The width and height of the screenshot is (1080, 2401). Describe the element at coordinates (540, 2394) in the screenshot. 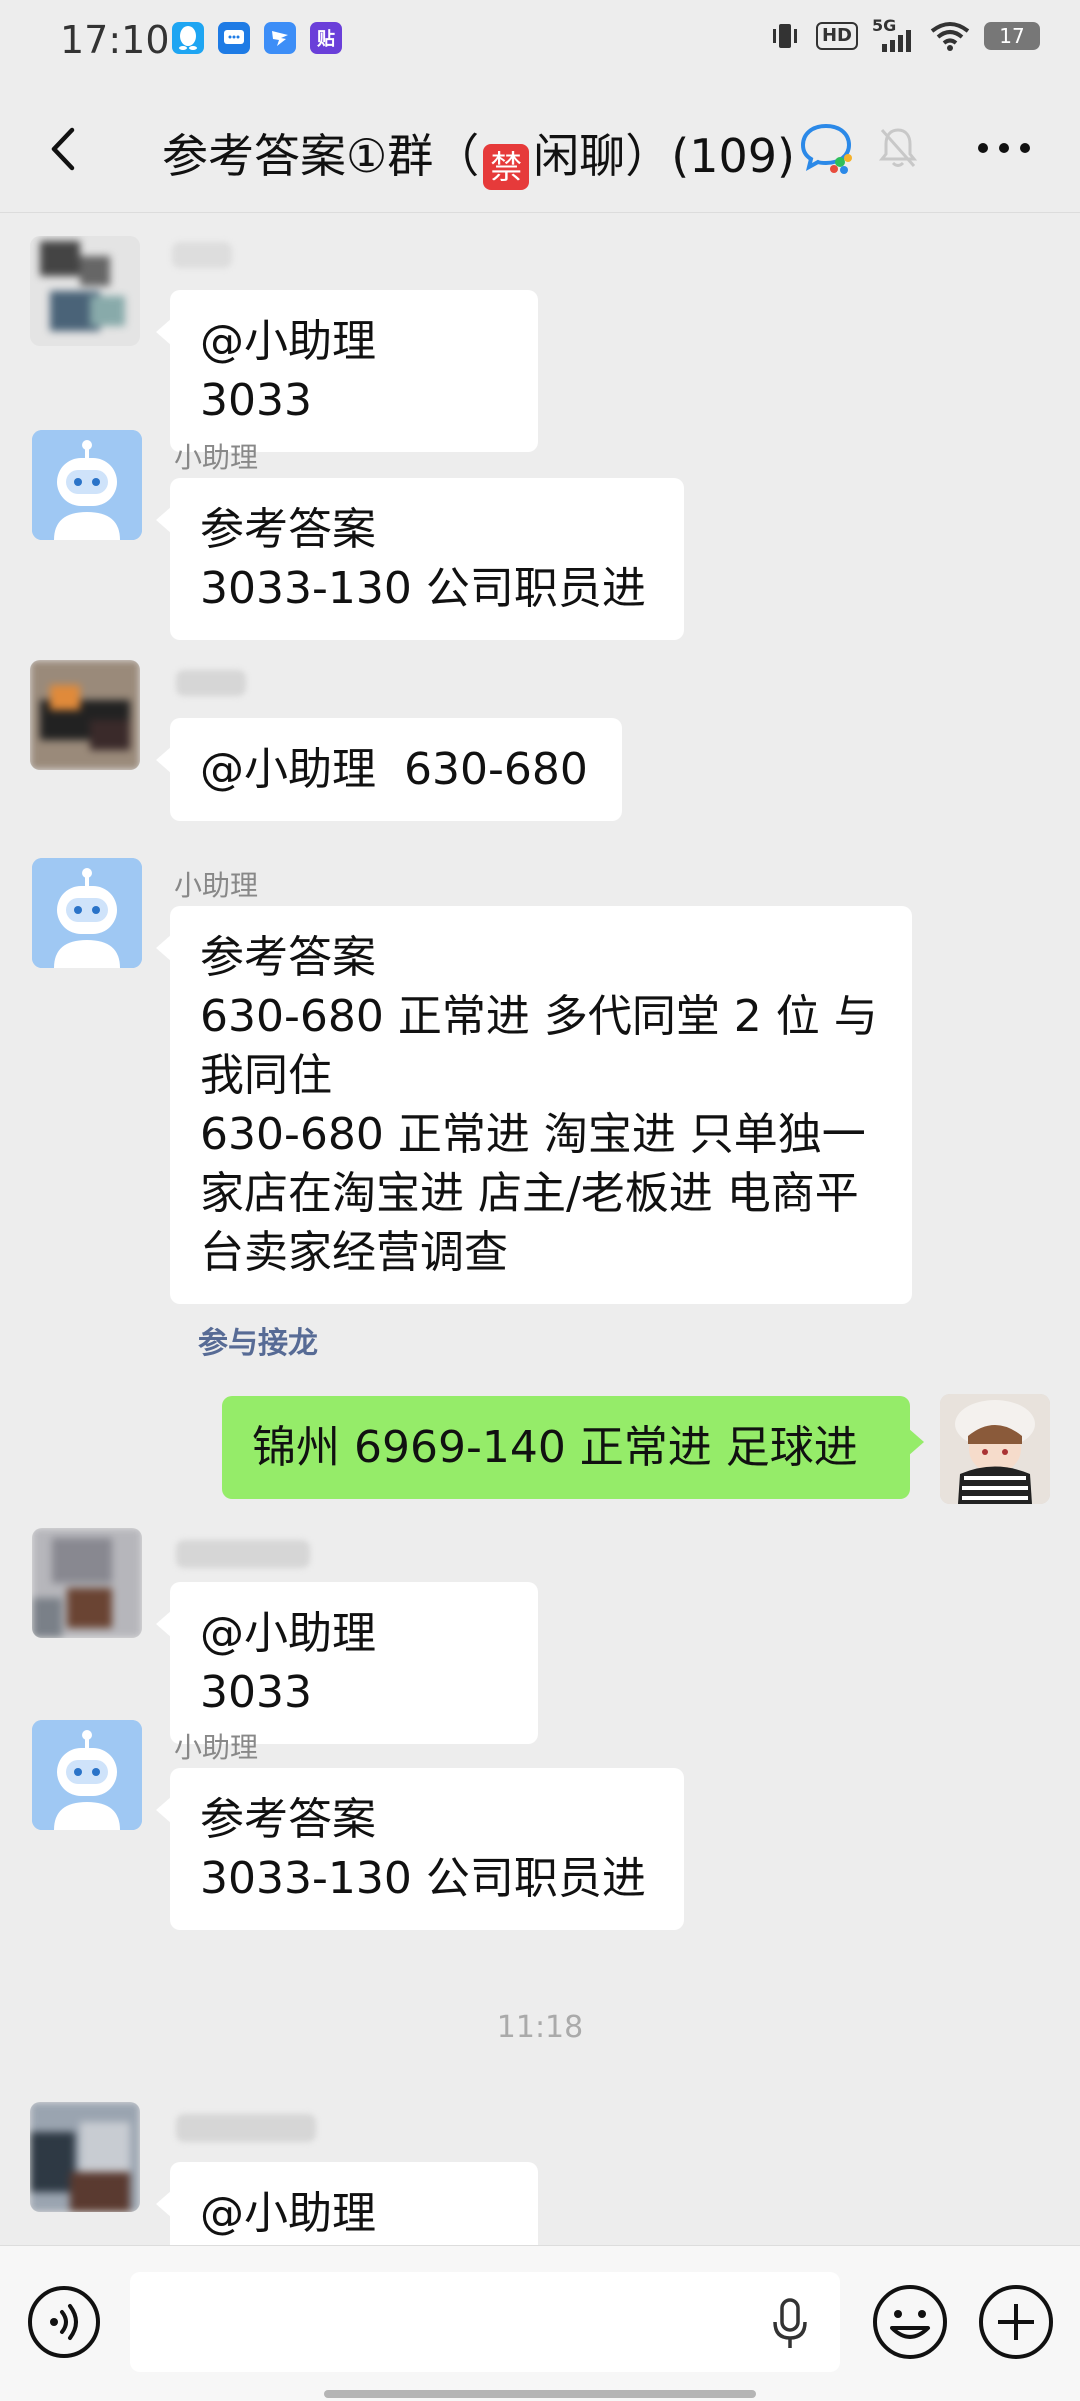

I see `home-indicator` at that location.